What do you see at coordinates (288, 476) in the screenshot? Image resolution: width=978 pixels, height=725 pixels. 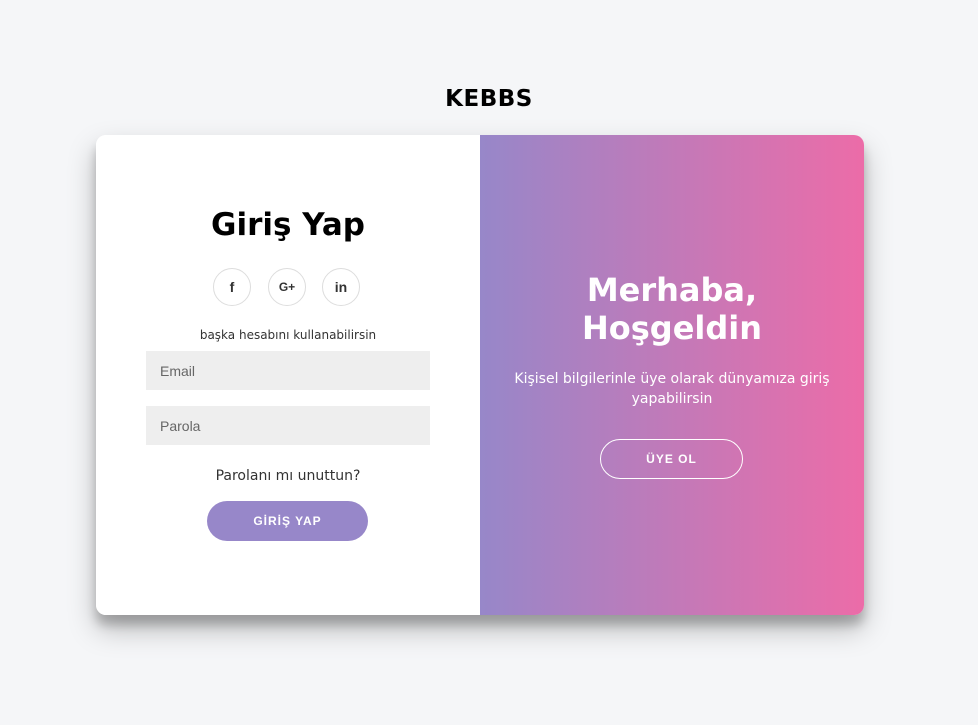 I see `forgot-password-link: Parolanı mı unuttun?` at bounding box center [288, 476].